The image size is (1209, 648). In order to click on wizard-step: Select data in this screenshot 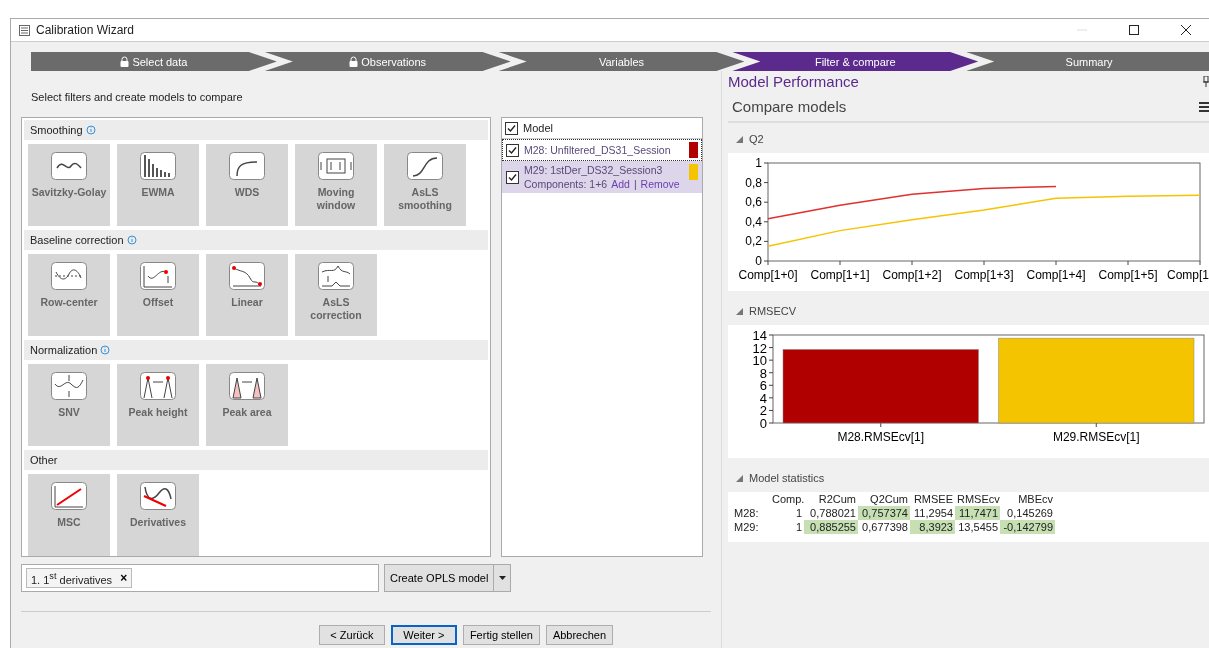, I will do `click(154, 61)`.